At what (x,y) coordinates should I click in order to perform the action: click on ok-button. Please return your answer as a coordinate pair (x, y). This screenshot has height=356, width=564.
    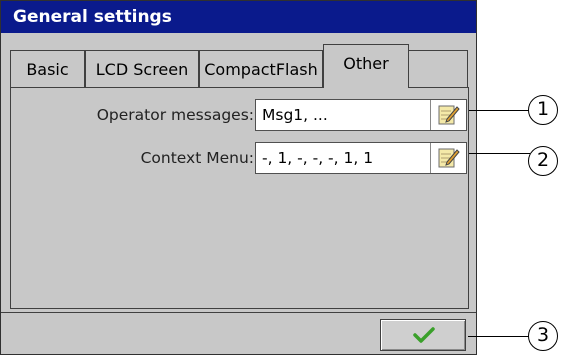
    Looking at the image, I should click on (423, 335).